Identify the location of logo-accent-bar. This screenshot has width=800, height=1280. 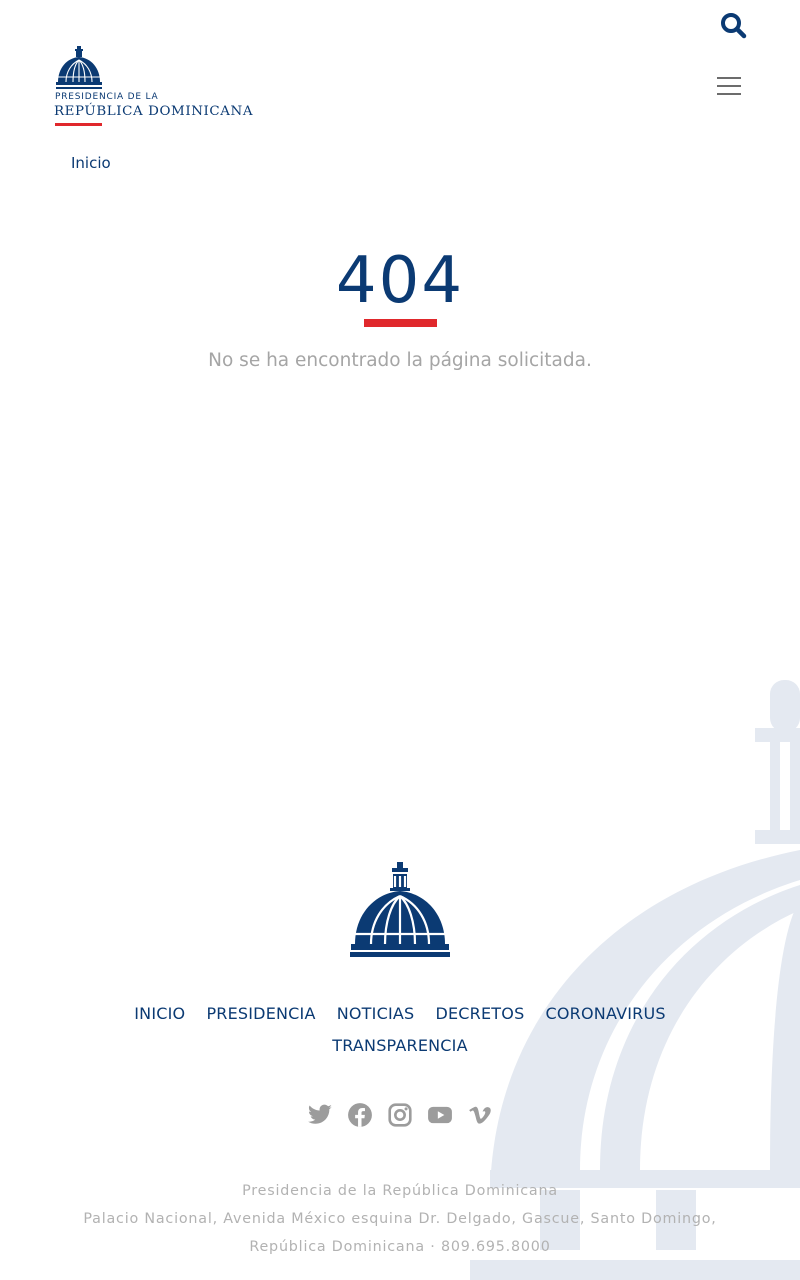
(78, 124).